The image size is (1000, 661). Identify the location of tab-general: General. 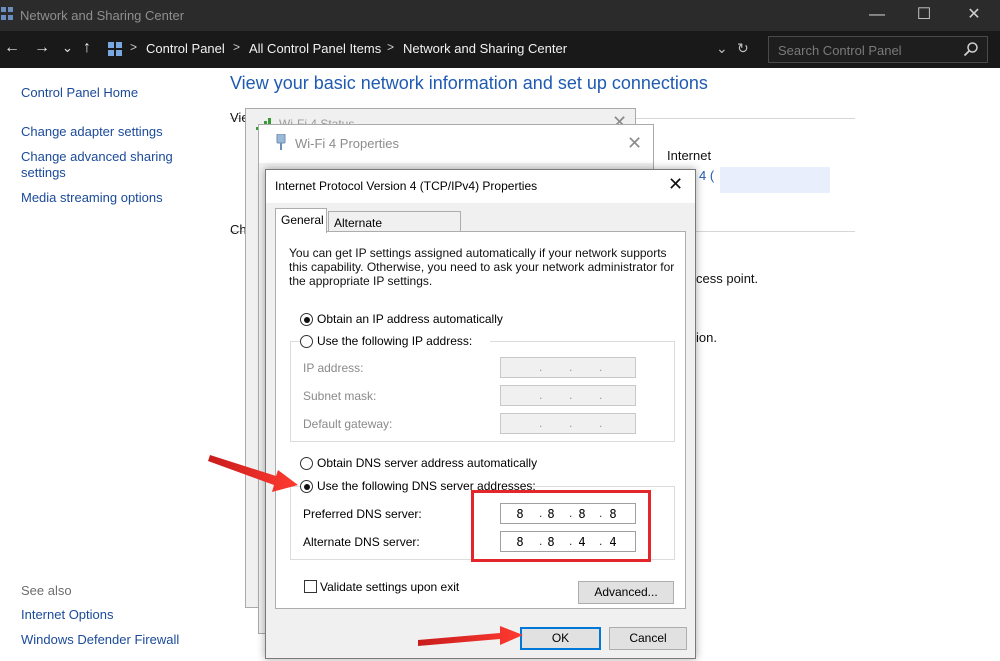
(301, 220).